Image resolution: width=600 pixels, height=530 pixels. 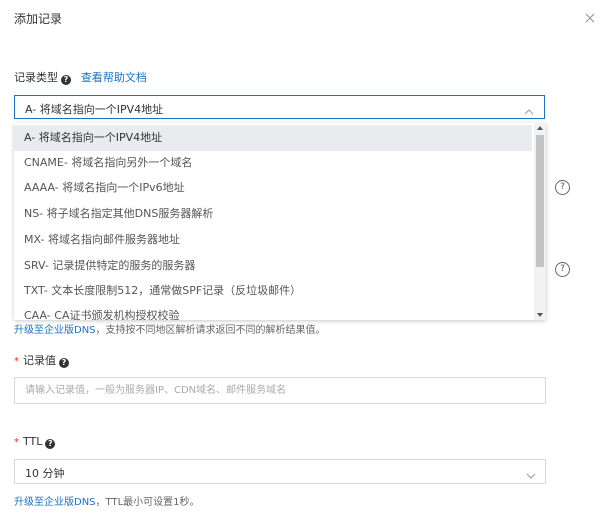 What do you see at coordinates (529, 111) in the screenshot?
I see `chevron-up-icon` at bounding box center [529, 111].